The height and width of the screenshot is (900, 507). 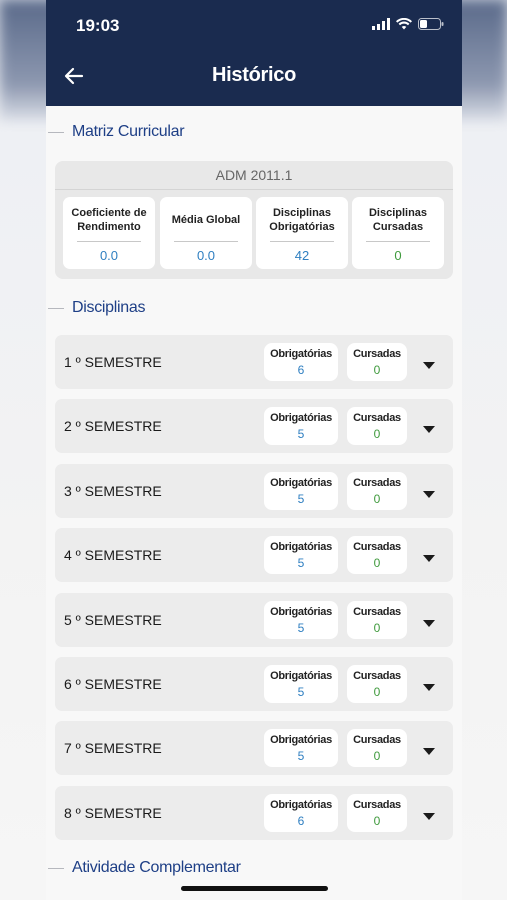 What do you see at coordinates (254, 362) in the screenshot?
I see `semester-row-1: 1 º SEMESTRE Obrigatórias 6 Cursadas 0` at bounding box center [254, 362].